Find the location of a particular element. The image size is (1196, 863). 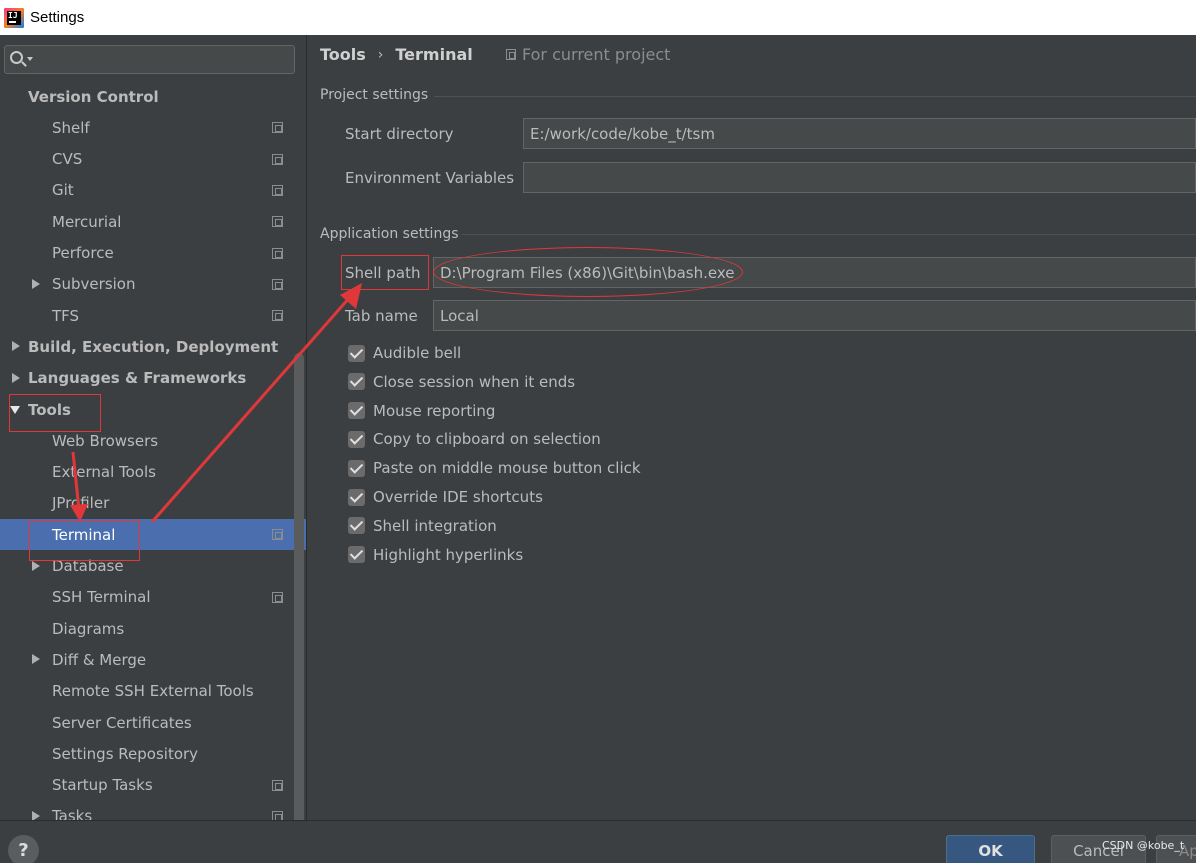

sidebar-item-label: Web Browsers is located at coordinates (105, 440).